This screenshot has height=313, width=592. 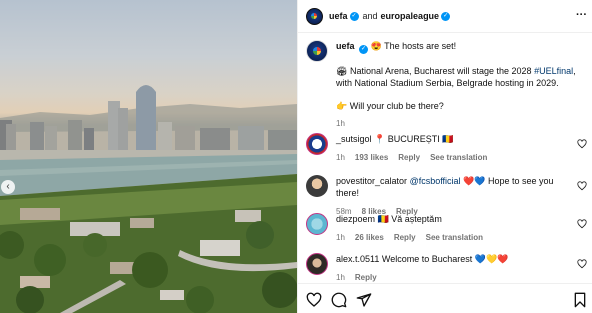 I want to click on comment-likes: 193 likes, so click(x=371, y=158).